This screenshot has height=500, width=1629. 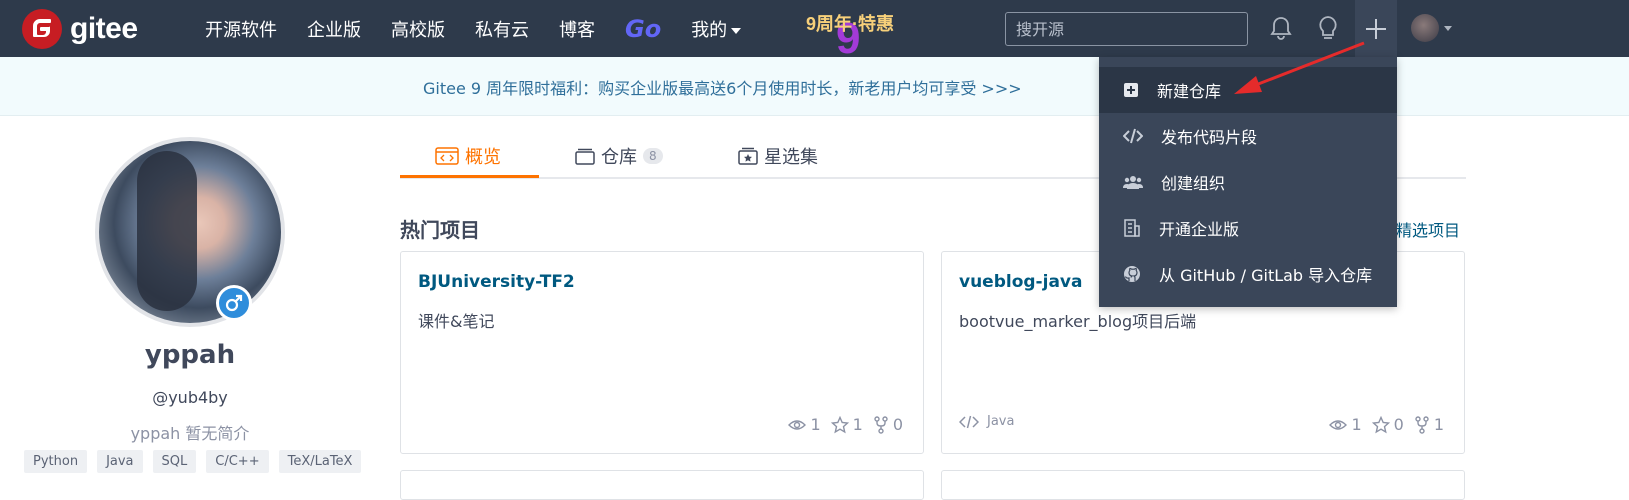 I want to click on project-language-label: Java, so click(x=1001, y=421).